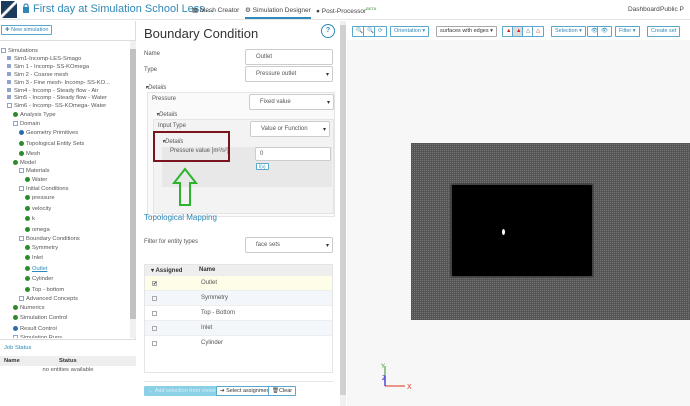  What do you see at coordinates (262, 166) in the screenshot?
I see `function-button: f(x)` at bounding box center [262, 166].